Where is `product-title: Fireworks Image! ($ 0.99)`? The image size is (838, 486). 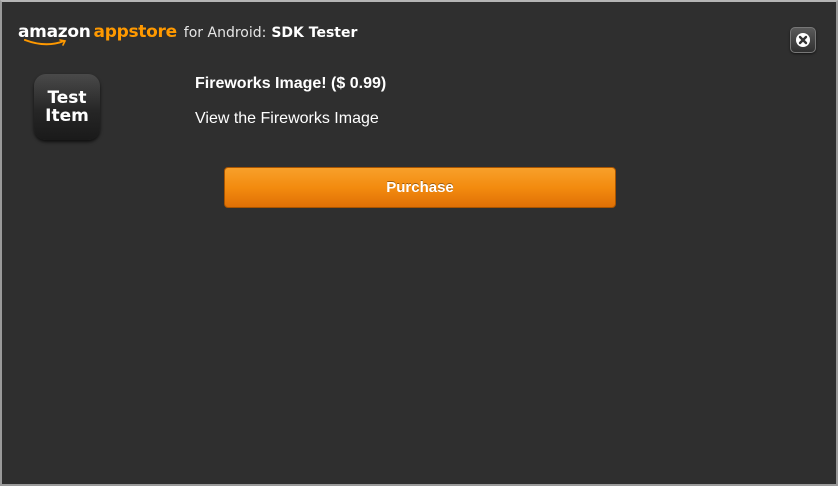 product-title: Fireworks Image! ($ 0.99) is located at coordinates (291, 83).